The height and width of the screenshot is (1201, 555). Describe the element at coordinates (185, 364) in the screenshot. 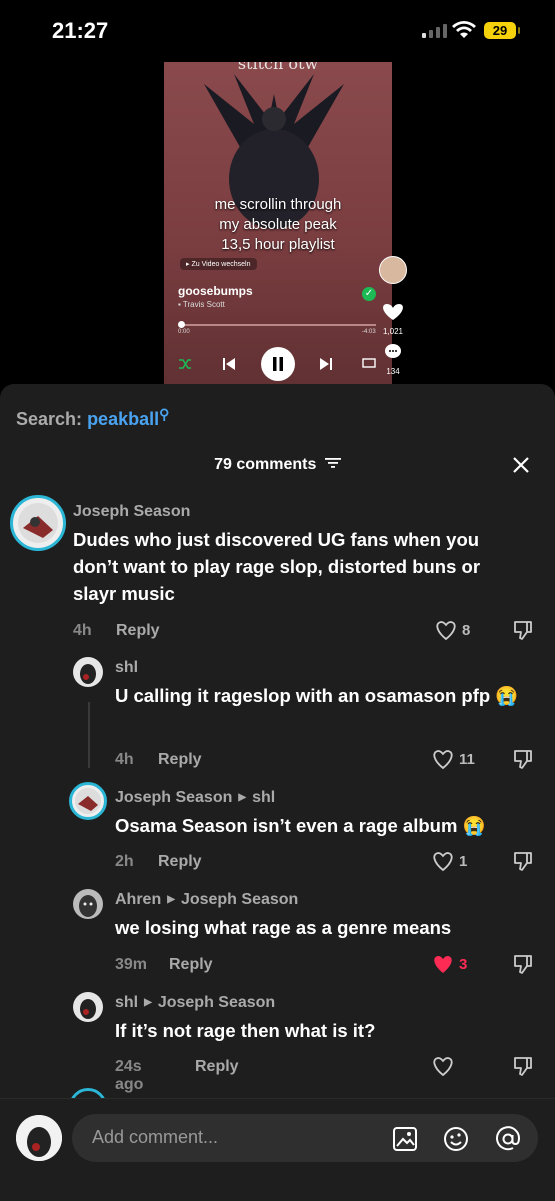

I see `shuffle-icon` at that location.